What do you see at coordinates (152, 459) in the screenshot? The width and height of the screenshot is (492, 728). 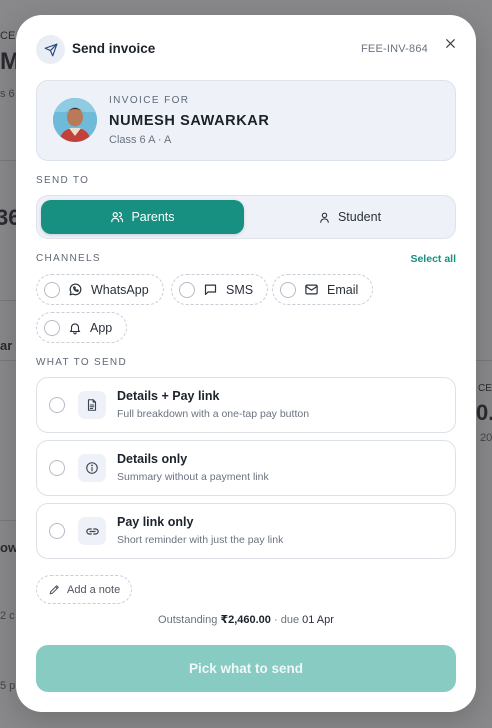 I see `option-title: Details only` at bounding box center [152, 459].